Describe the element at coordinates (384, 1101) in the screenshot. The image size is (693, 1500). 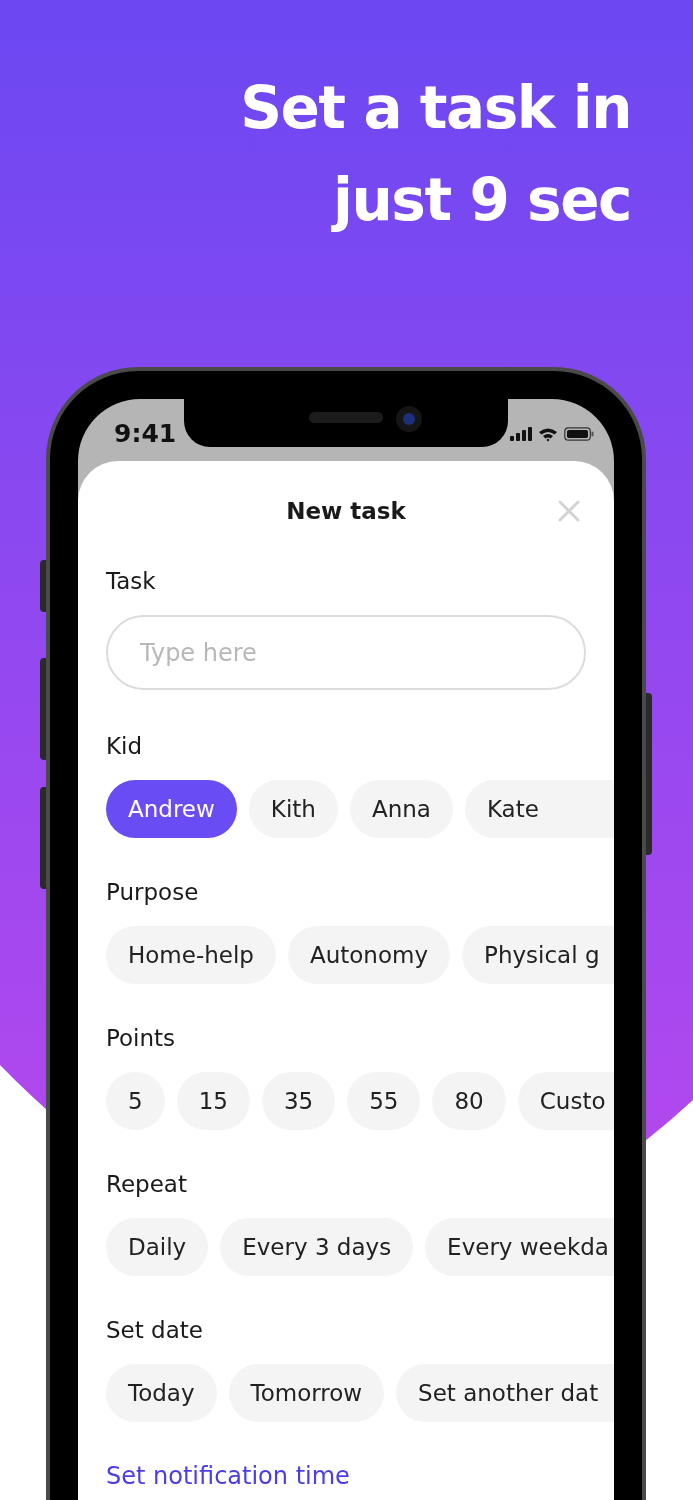
I see `chip: 55` at that location.